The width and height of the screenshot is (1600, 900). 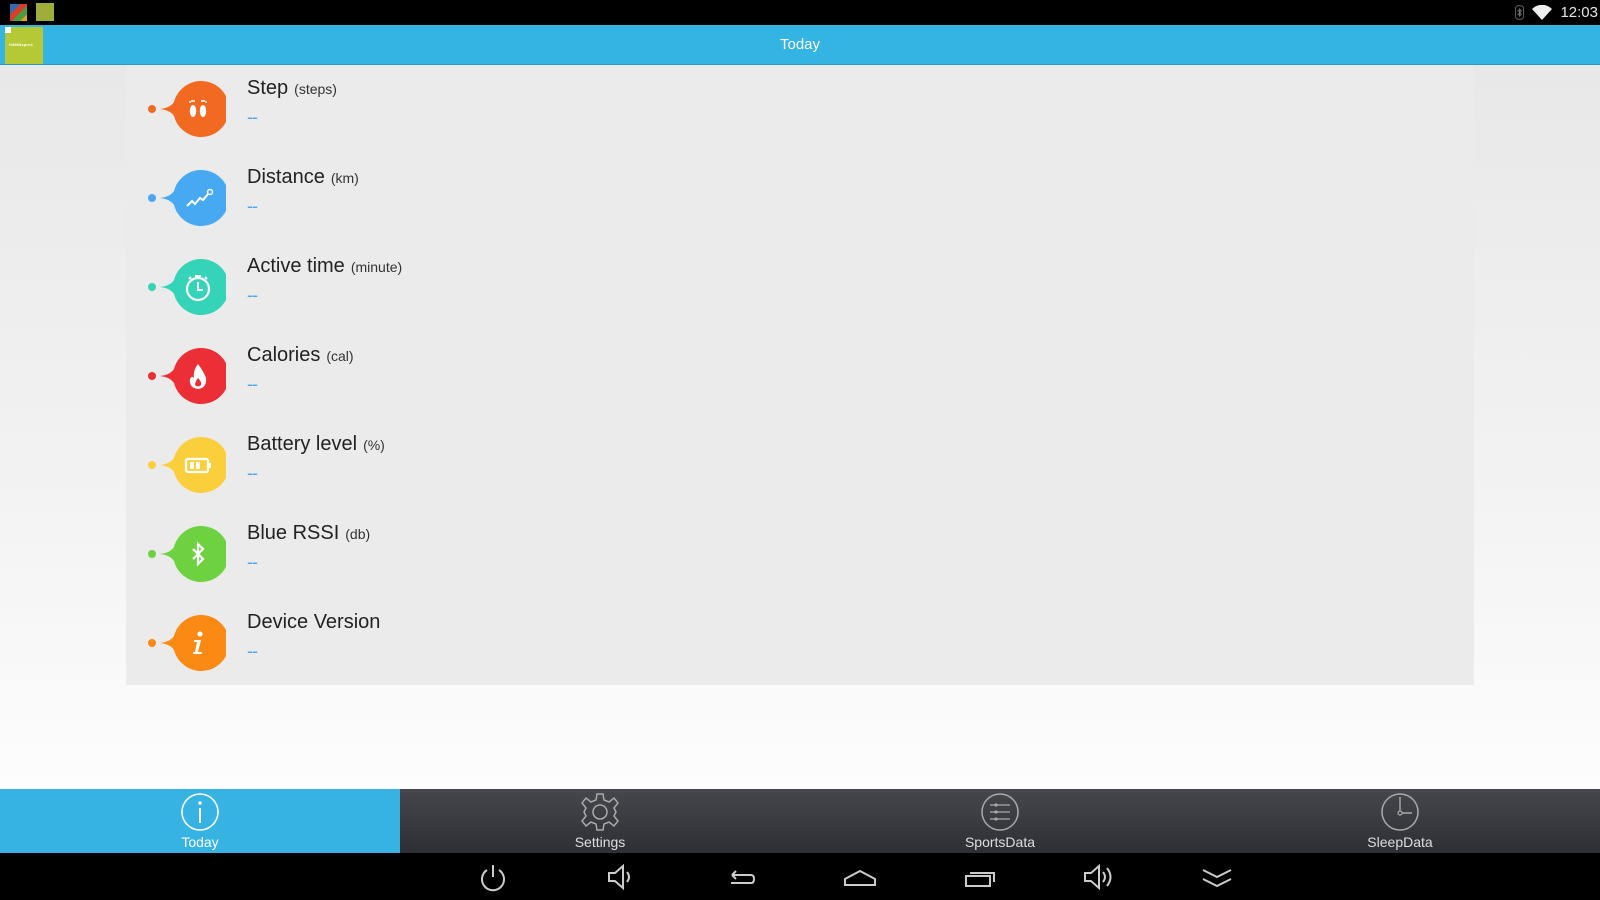 What do you see at coordinates (195, 643) in the screenshot?
I see `info-icon` at bounding box center [195, 643].